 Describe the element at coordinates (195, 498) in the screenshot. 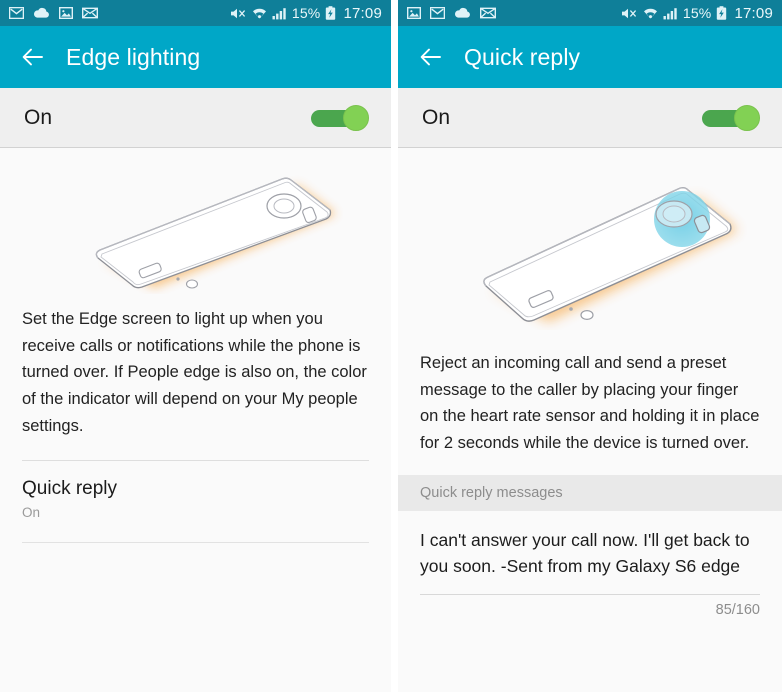

I see `list-item-quick-reply: Quick reply On` at that location.